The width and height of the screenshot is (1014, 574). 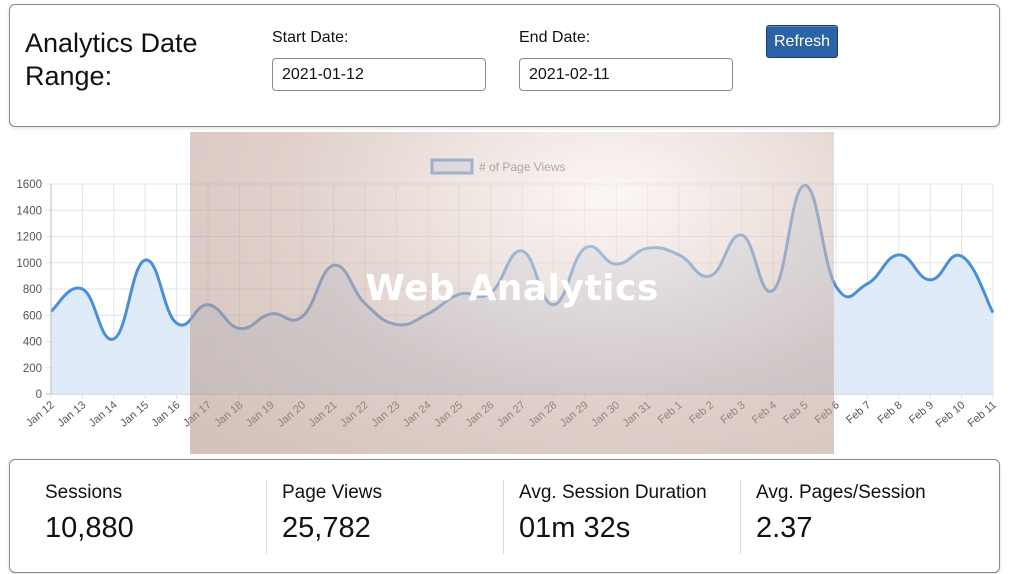 What do you see at coordinates (326, 528) in the screenshot?
I see `stat-value: 25,782` at bounding box center [326, 528].